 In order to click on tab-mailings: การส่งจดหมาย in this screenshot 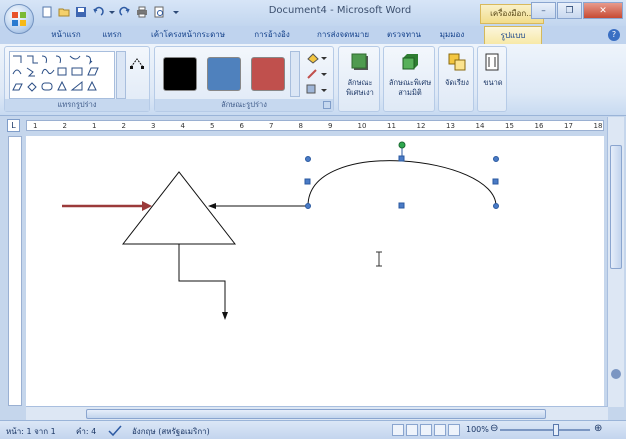, I will do `click(343, 35)`.